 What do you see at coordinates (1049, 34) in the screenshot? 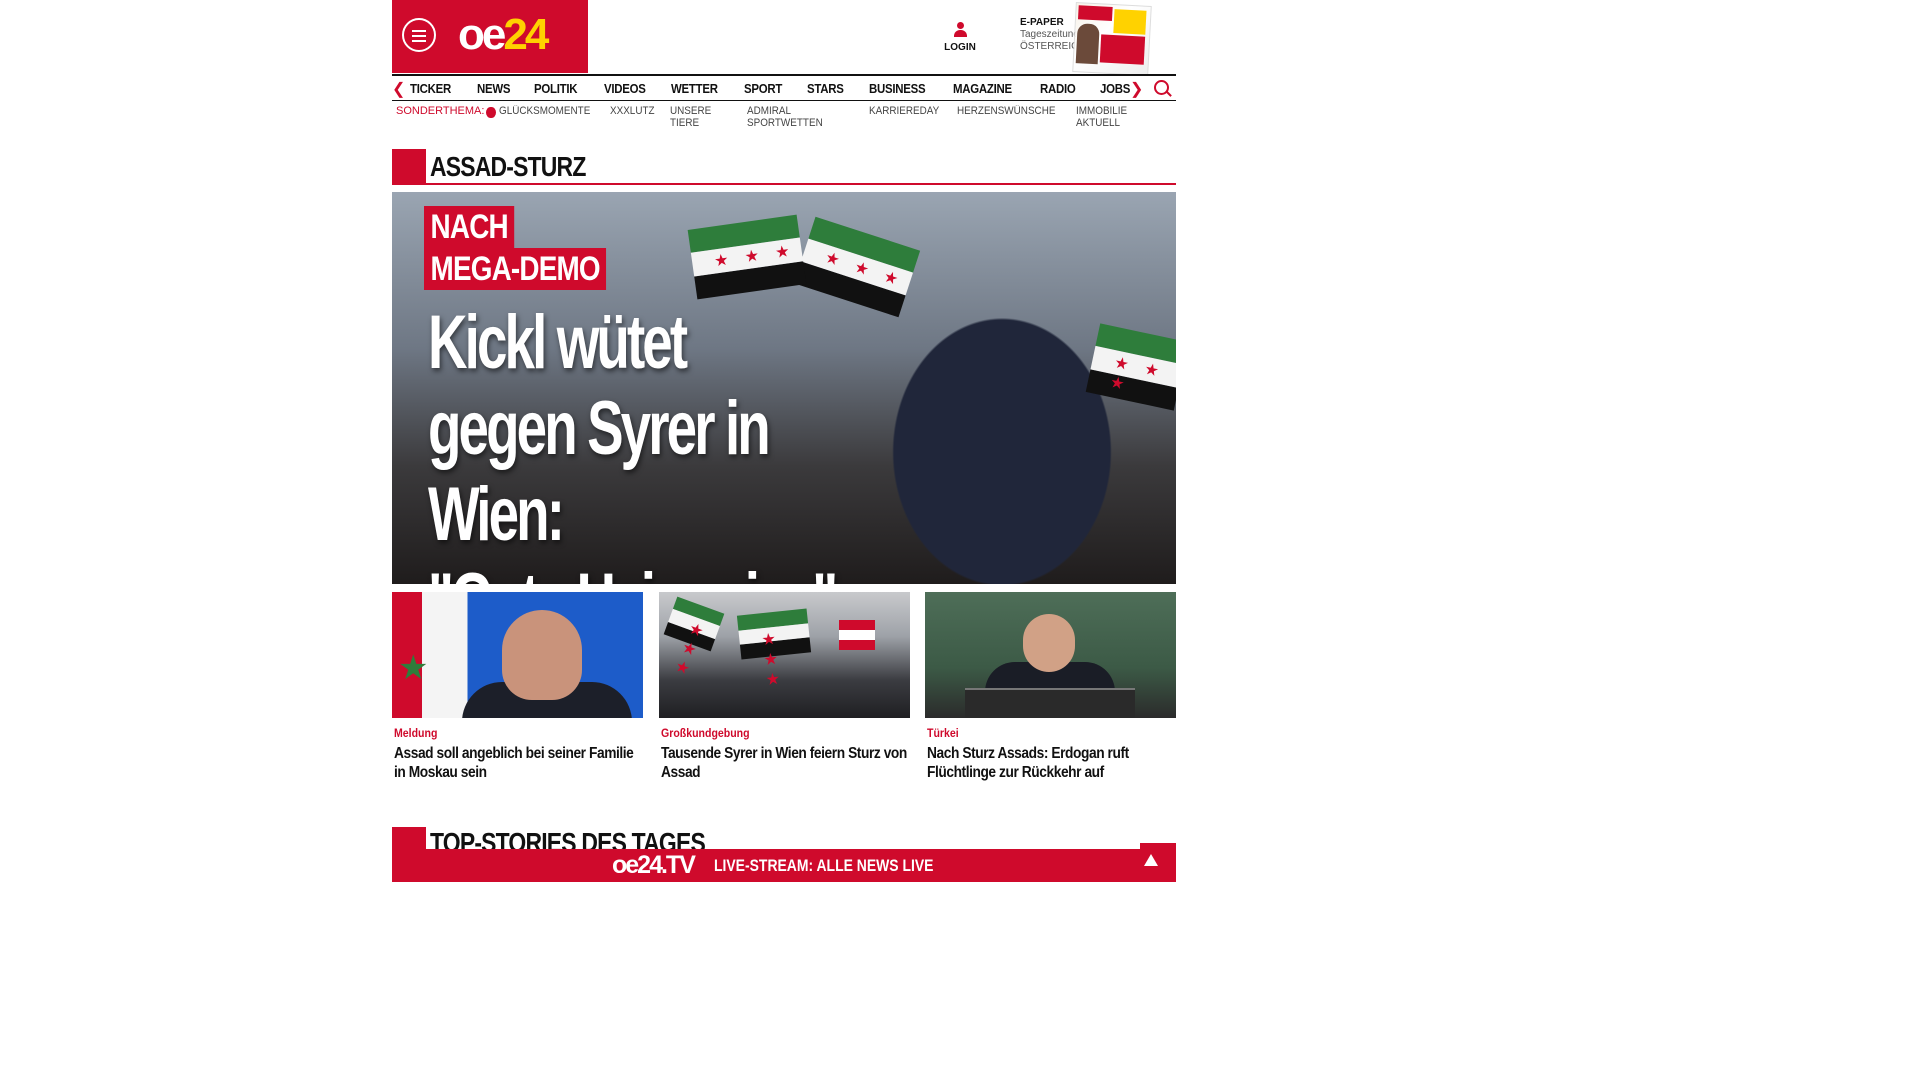
I see `epaper-line1: Tageszeitung` at bounding box center [1049, 34].